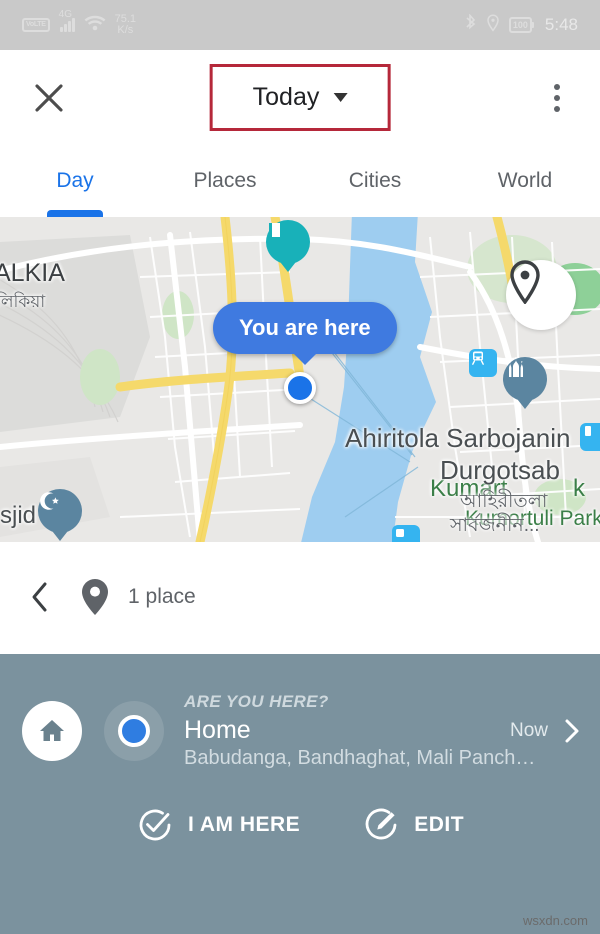  Describe the element at coordinates (406, 533) in the screenshot. I see `map-poi-icon-bottom` at that location.